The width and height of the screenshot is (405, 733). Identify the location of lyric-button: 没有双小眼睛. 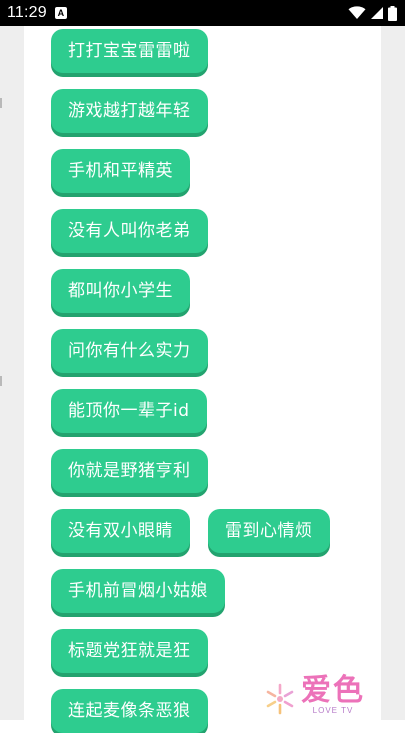
(120, 531).